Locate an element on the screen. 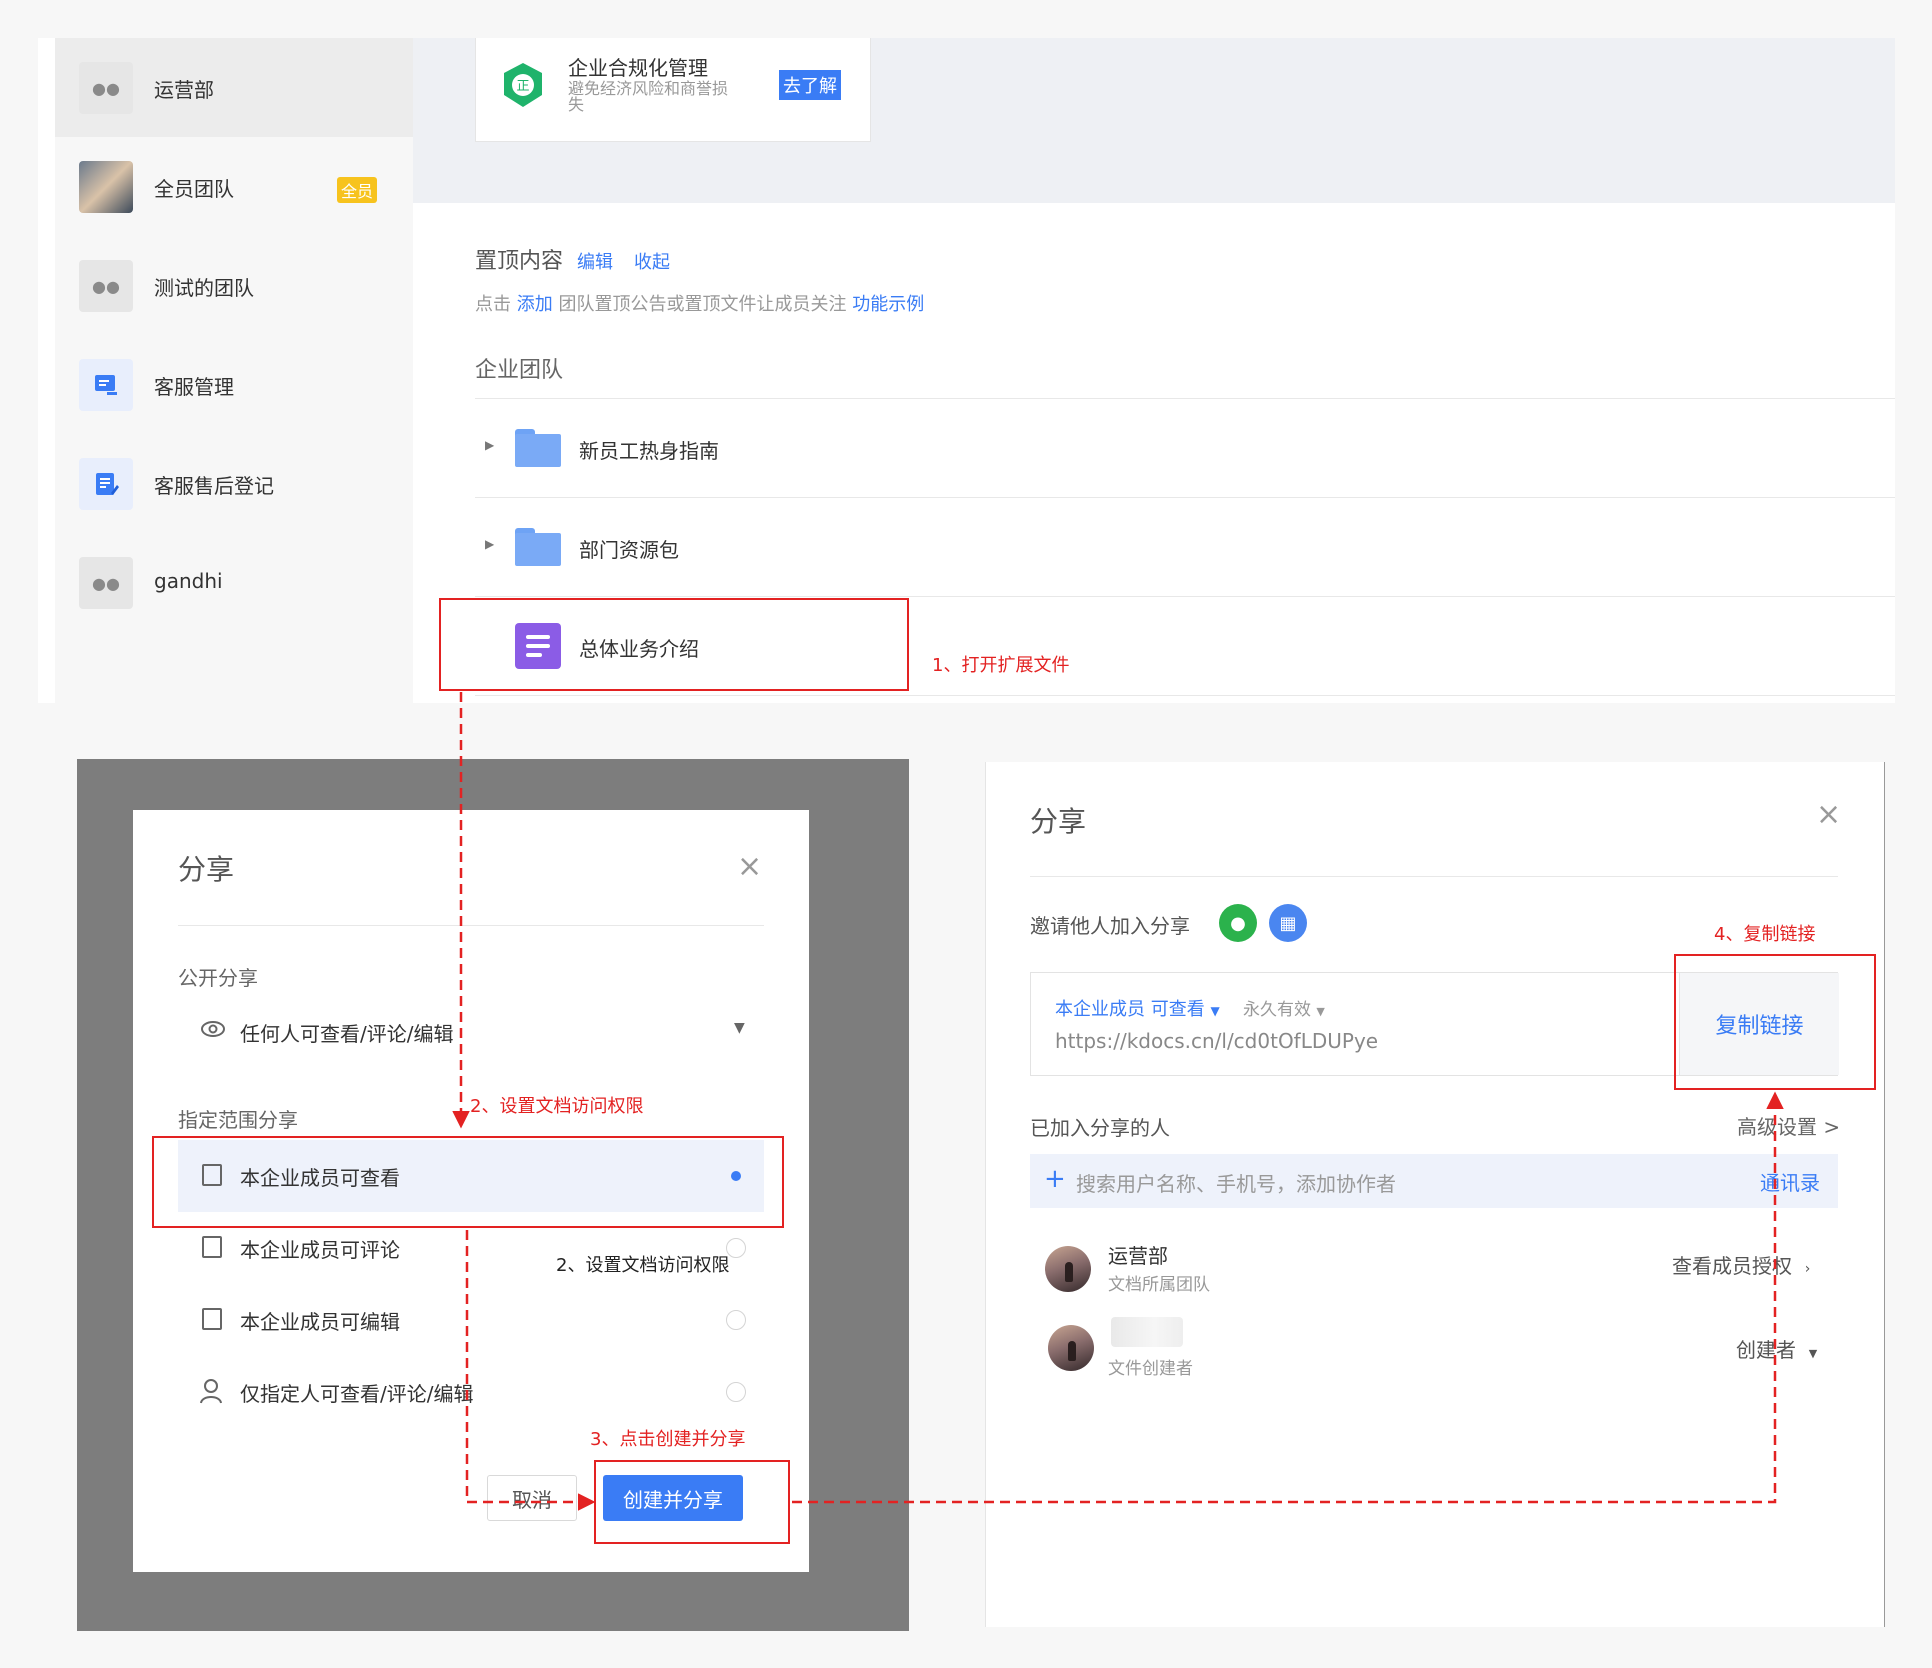  member-action-label: 创建者 is located at coordinates (1766, 1350).